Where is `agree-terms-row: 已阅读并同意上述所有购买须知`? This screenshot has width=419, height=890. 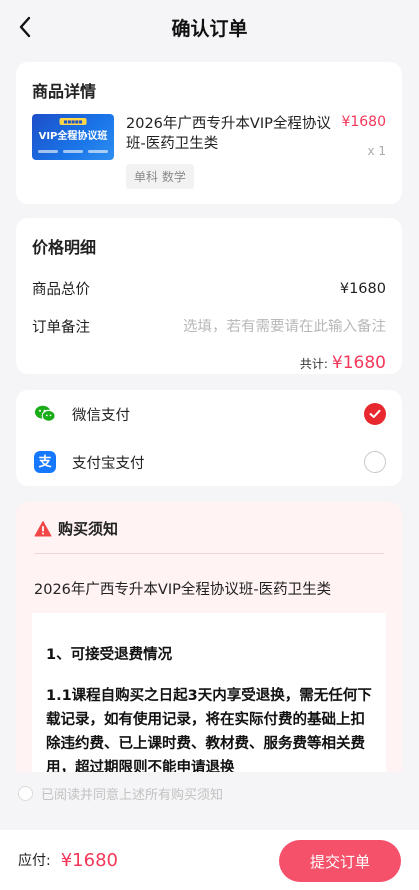 agree-terms-row: 已阅读并同意上述所有购买须知 is located at coordinates (209, 793).